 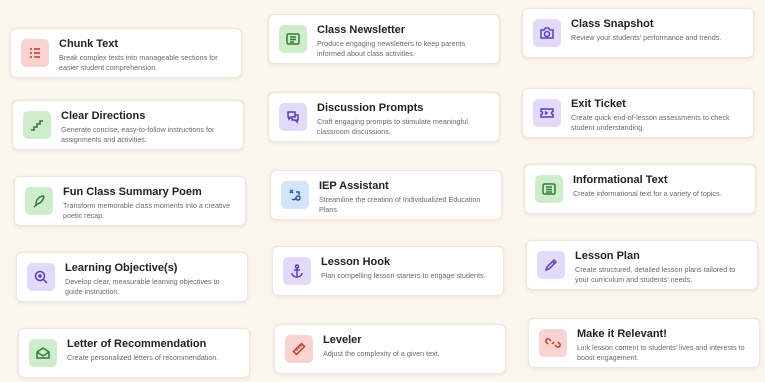 I want to click on chat-bubbles-icon, so click(x=293, y=117).